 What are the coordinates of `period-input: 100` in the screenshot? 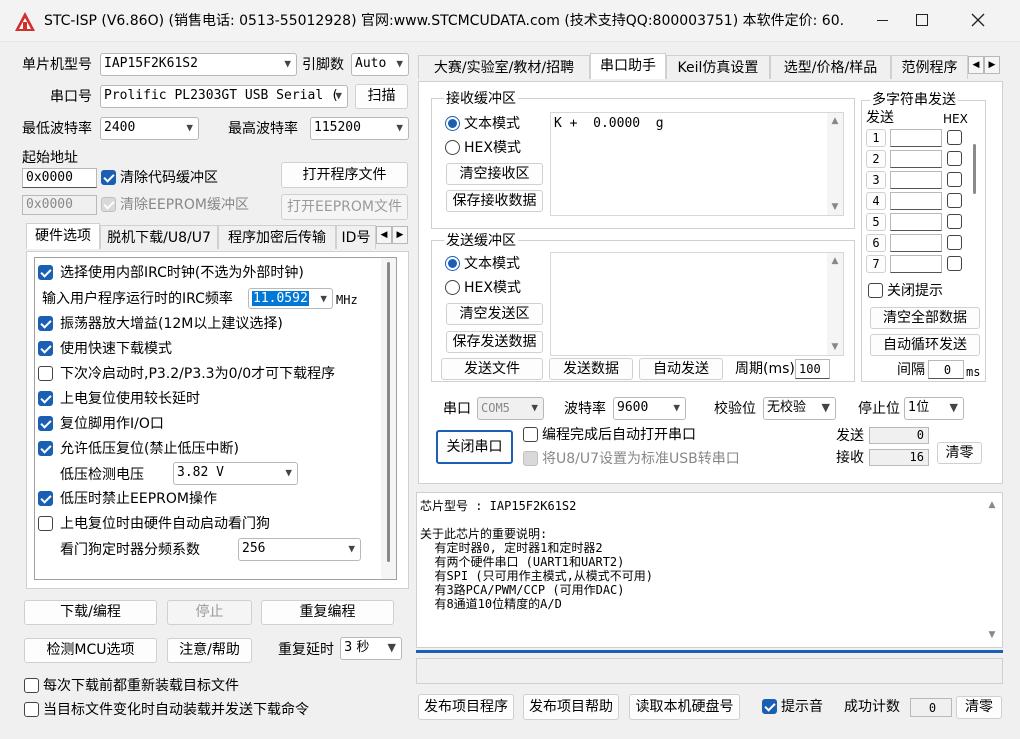 It's located at (812, 369).